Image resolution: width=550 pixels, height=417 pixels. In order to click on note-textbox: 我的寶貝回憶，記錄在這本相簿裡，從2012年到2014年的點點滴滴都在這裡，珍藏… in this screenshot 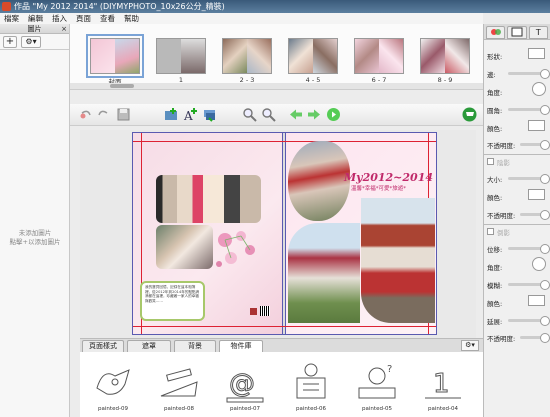, I will do `click(172, 301)`.